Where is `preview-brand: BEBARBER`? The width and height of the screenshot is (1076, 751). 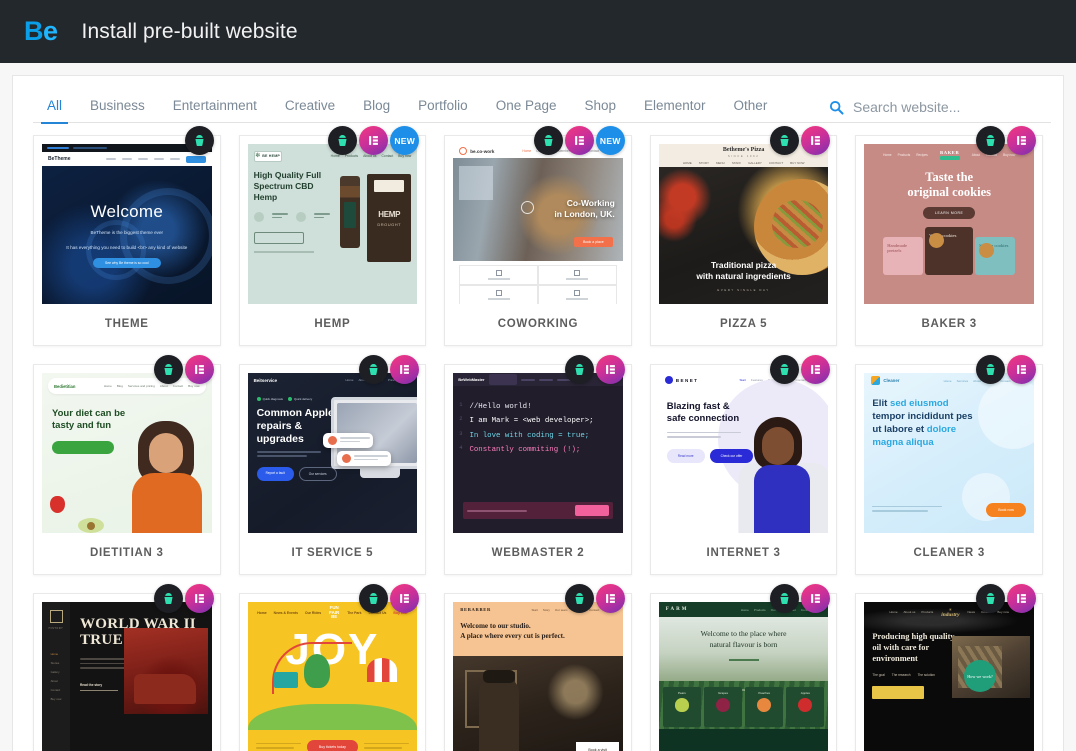
preview-brand: BEBARBER is located at coordinates (476, 609).